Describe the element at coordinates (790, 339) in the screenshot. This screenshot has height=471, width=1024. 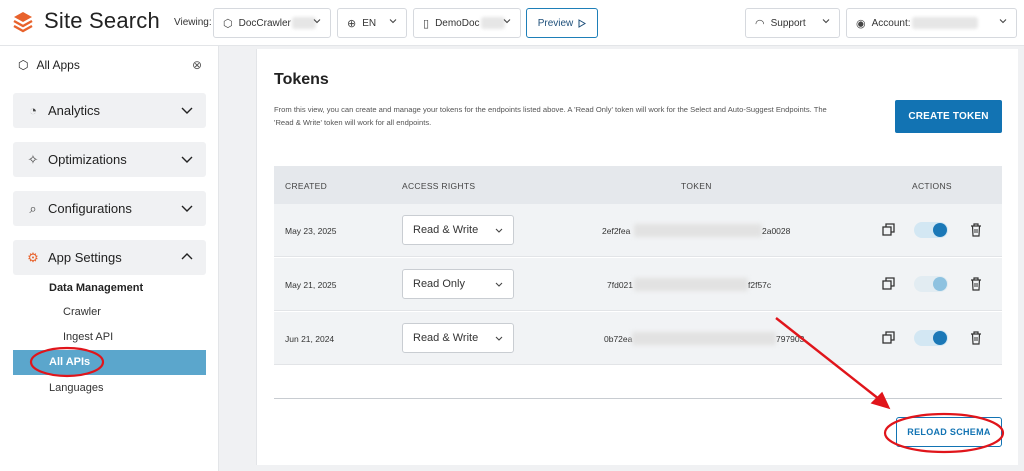
I see `token-suffix: 797903` at that location.